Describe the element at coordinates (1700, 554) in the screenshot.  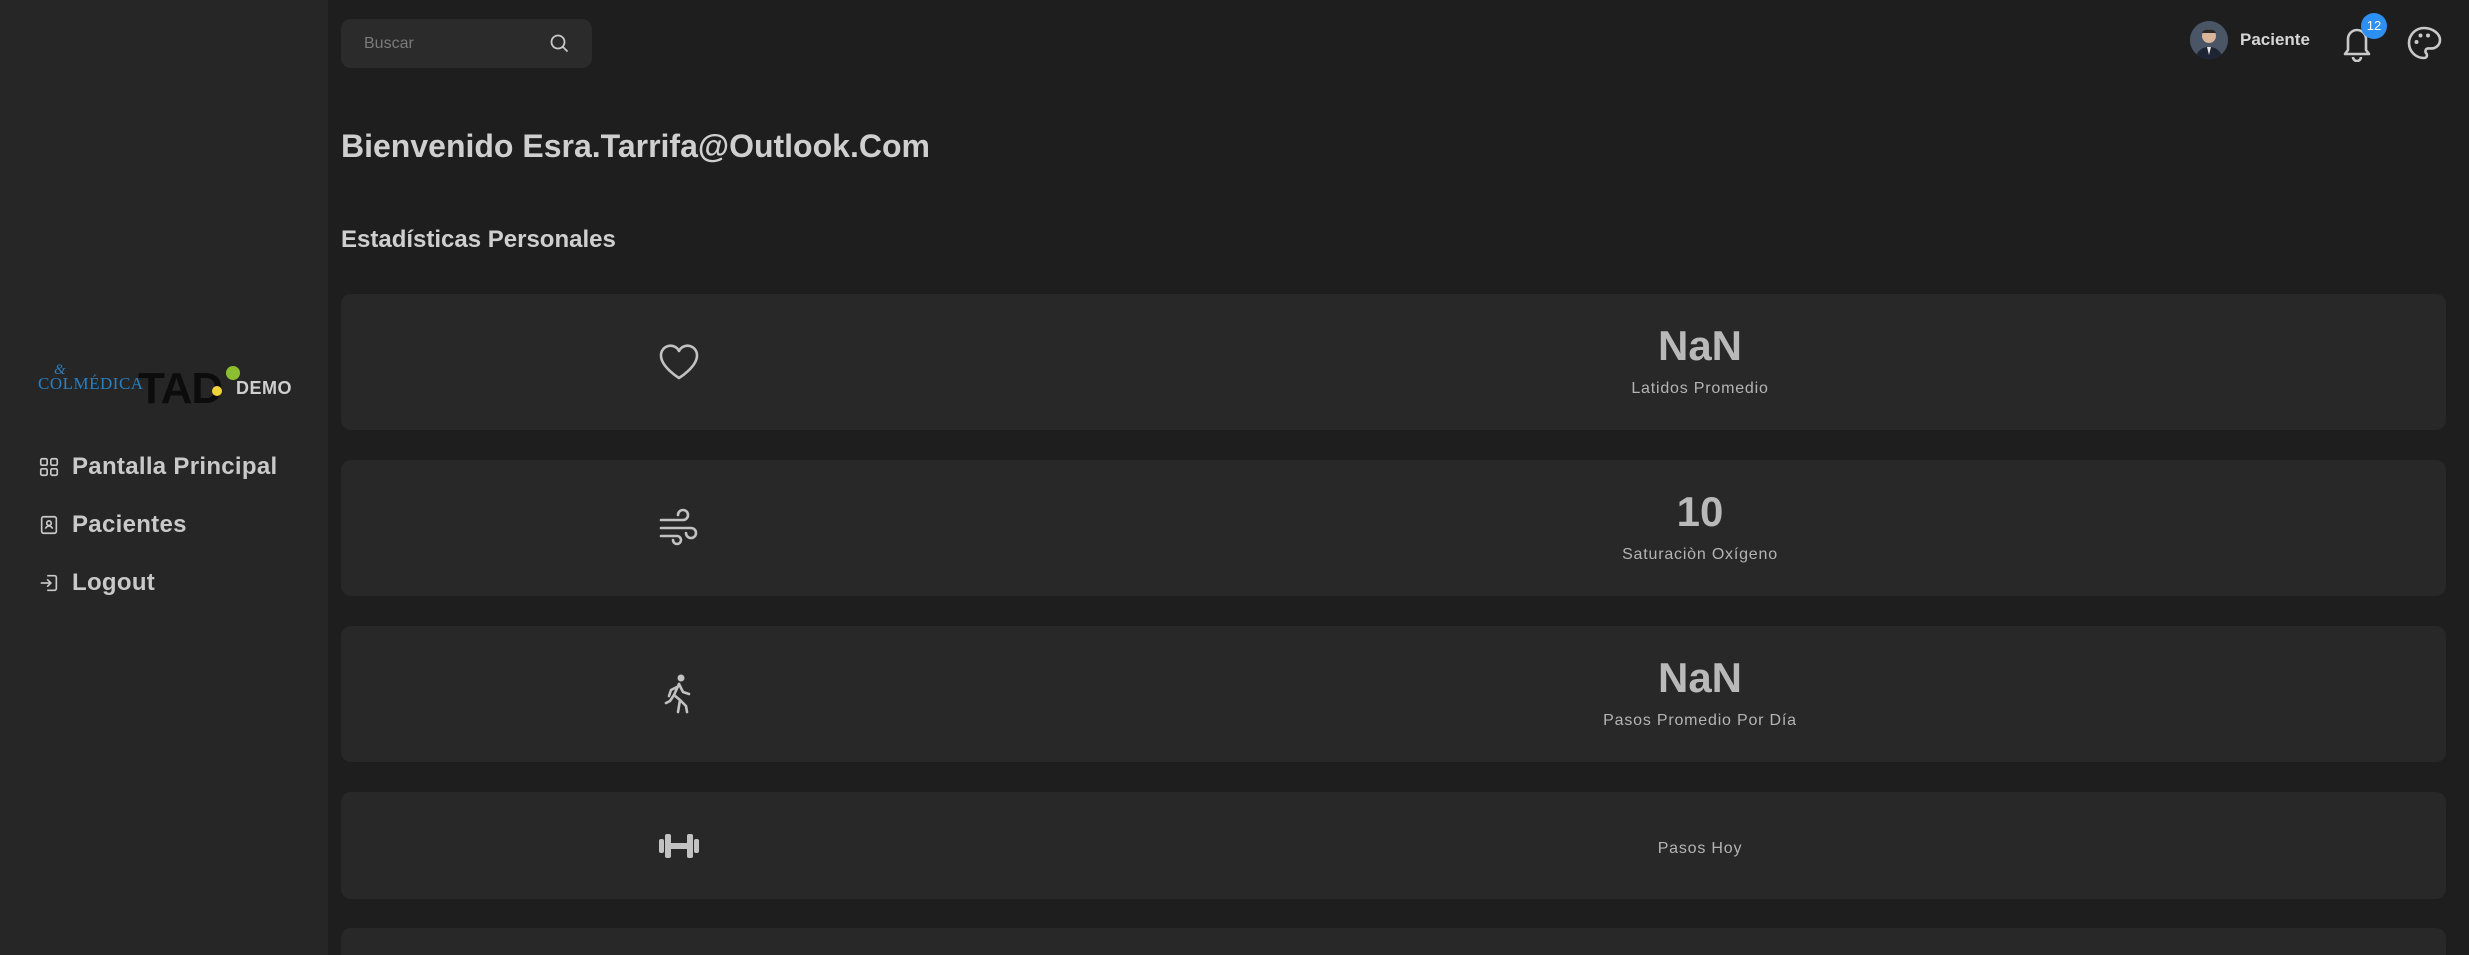
I see `stat-label: Saturaciòn Oxígeno` at that location.